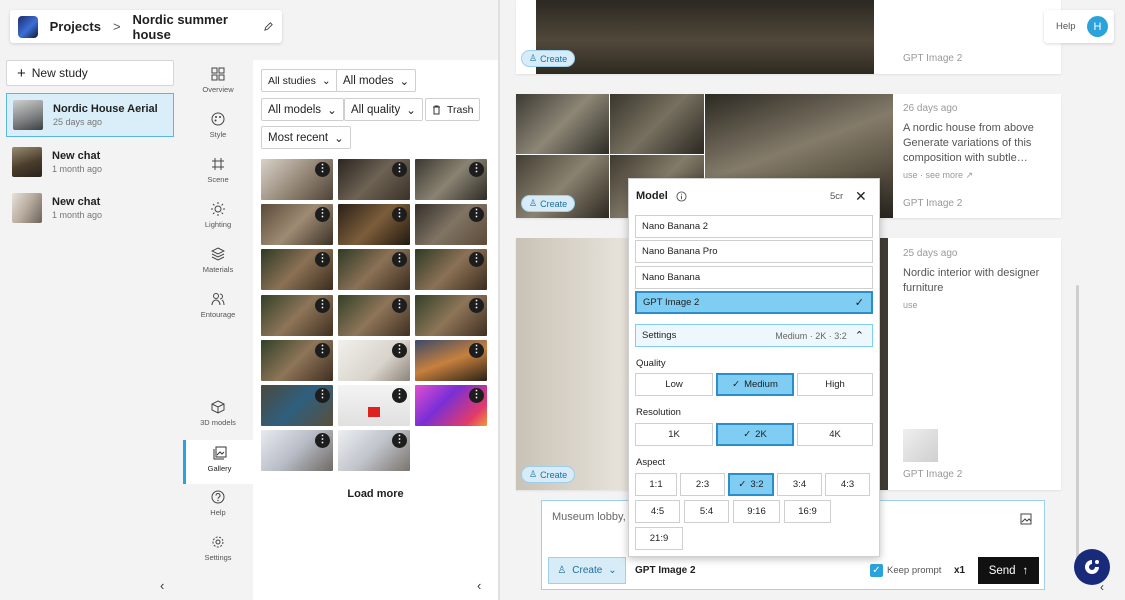 This screenshot has width=1125, height=600. What do you see at coordinates (659, 538) in the screenshot?
I see `aspect-option: 21:9` at bounding box center [659, 538].